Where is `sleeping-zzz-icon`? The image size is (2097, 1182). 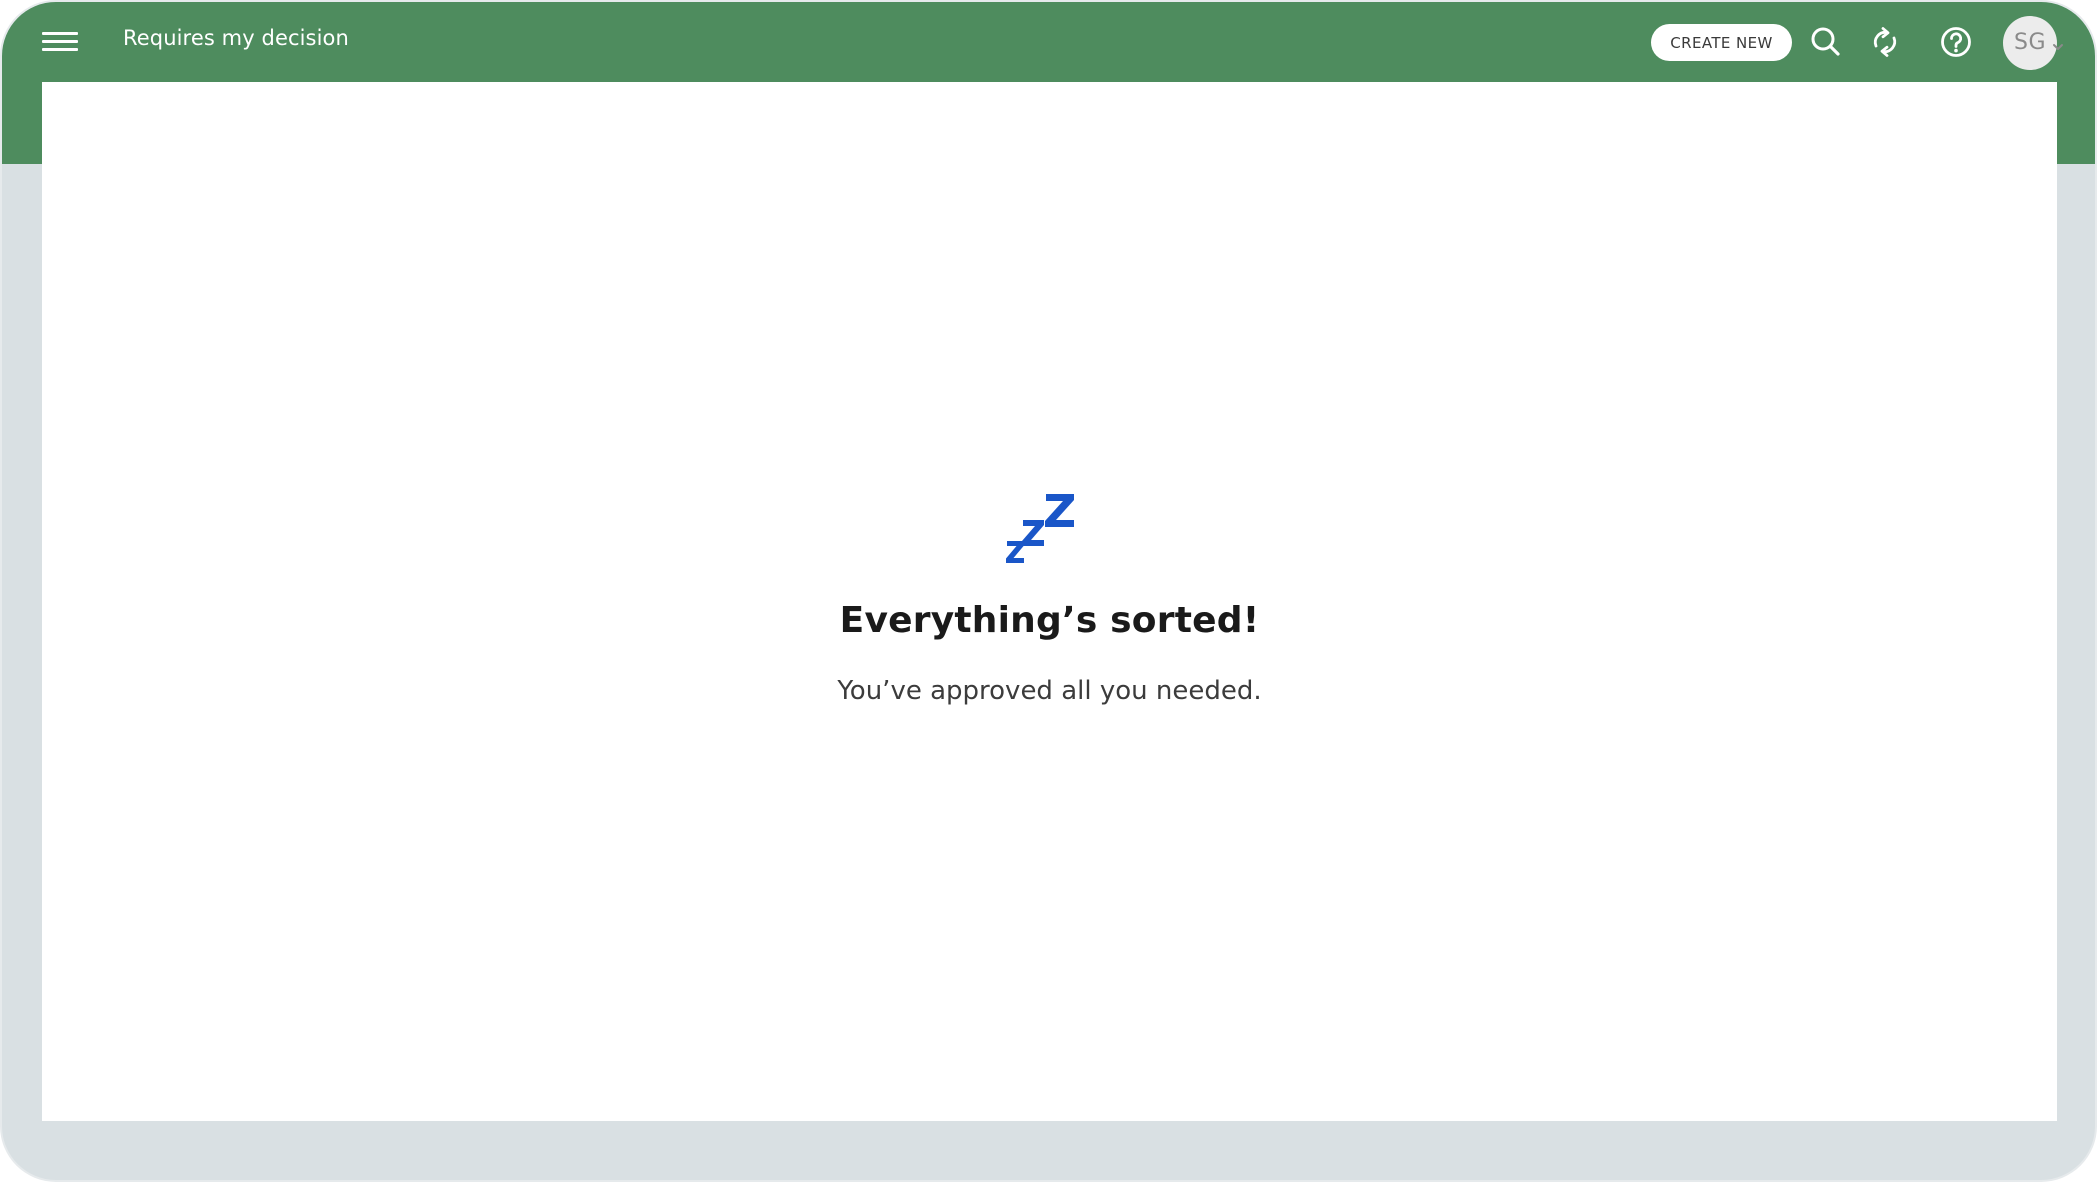
sleeping-zzz-icon is located at coordinates (1052, 536).